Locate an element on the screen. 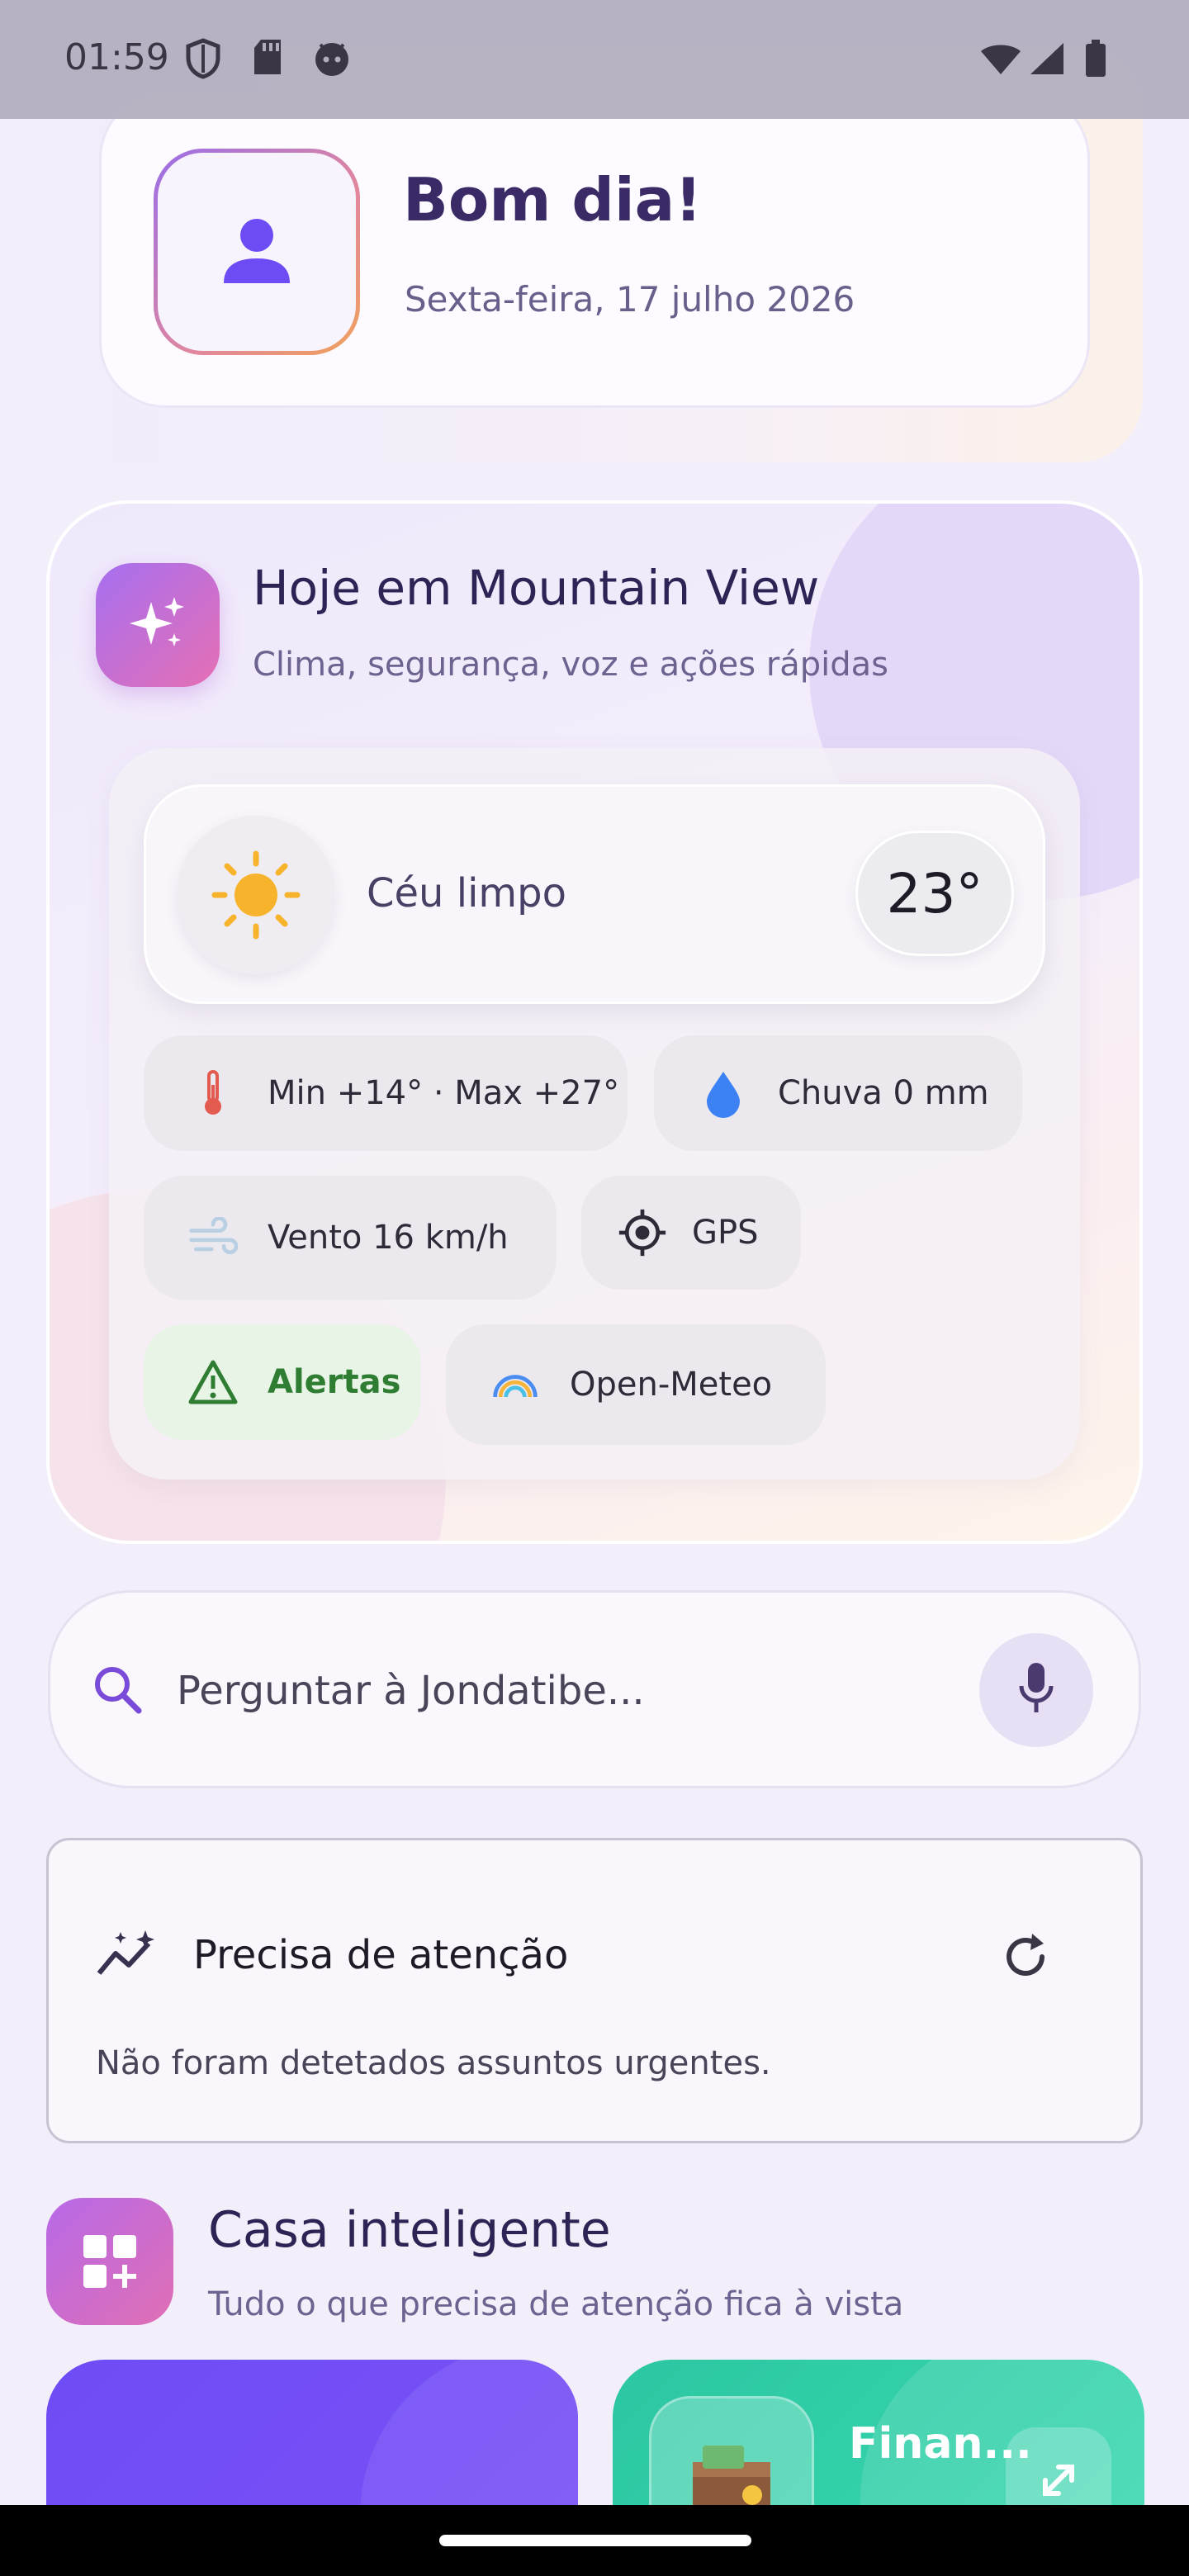 The height and width of the screenshot is (2576, 1189). attention-title: Precisa de atenção is located at coordinates (381, 1955).